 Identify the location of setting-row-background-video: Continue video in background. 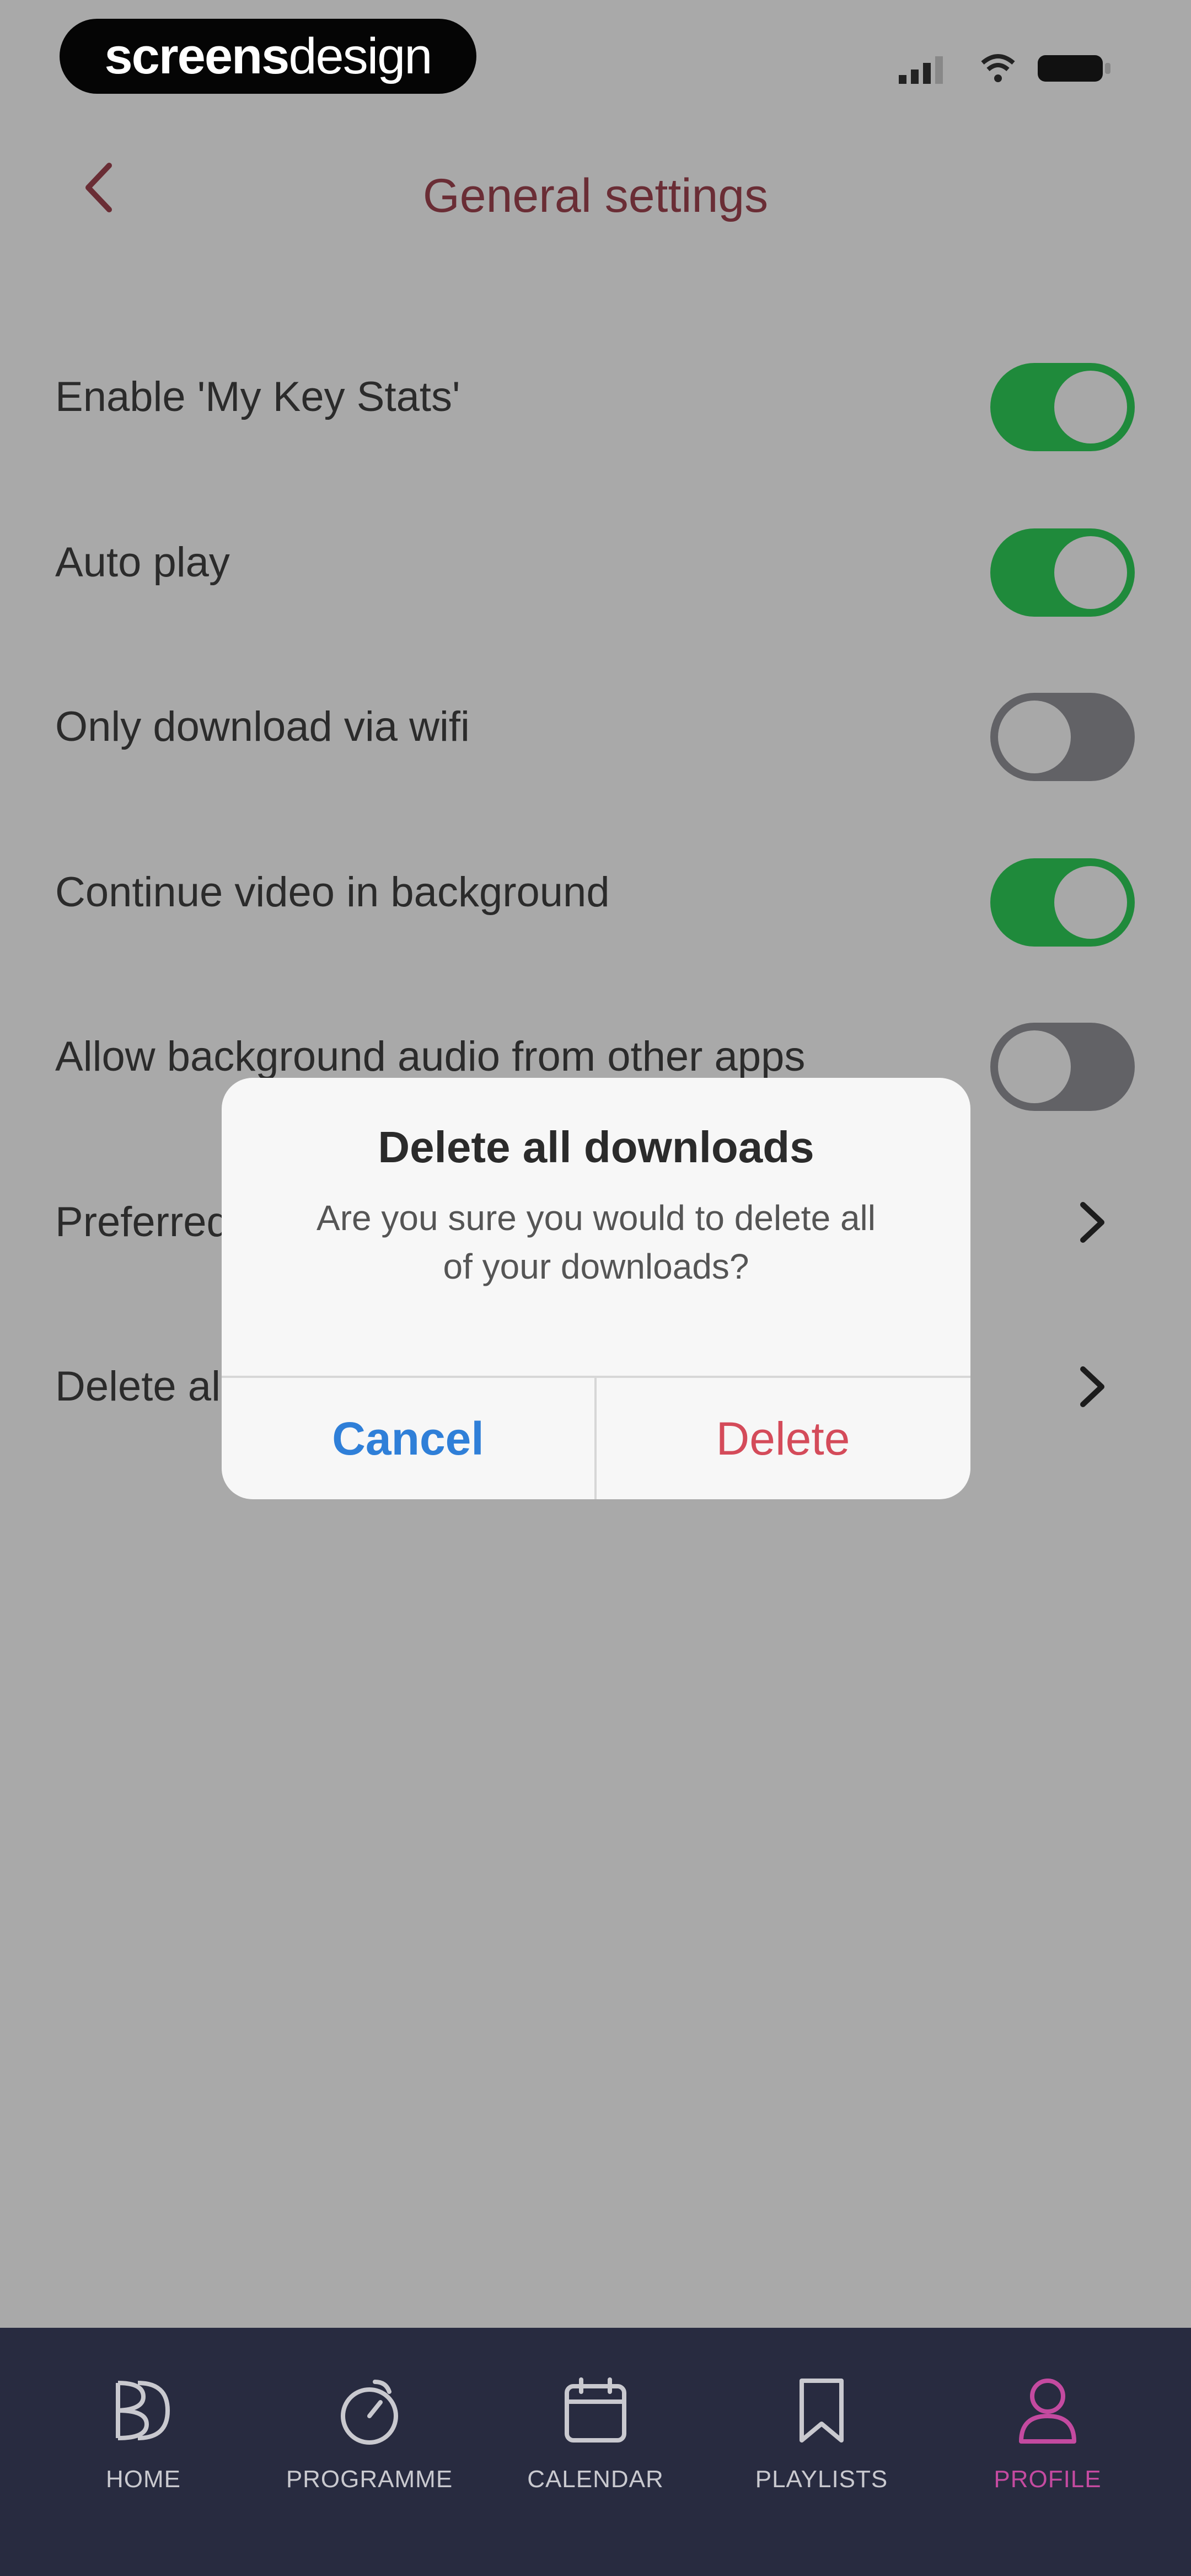
(595, 892).